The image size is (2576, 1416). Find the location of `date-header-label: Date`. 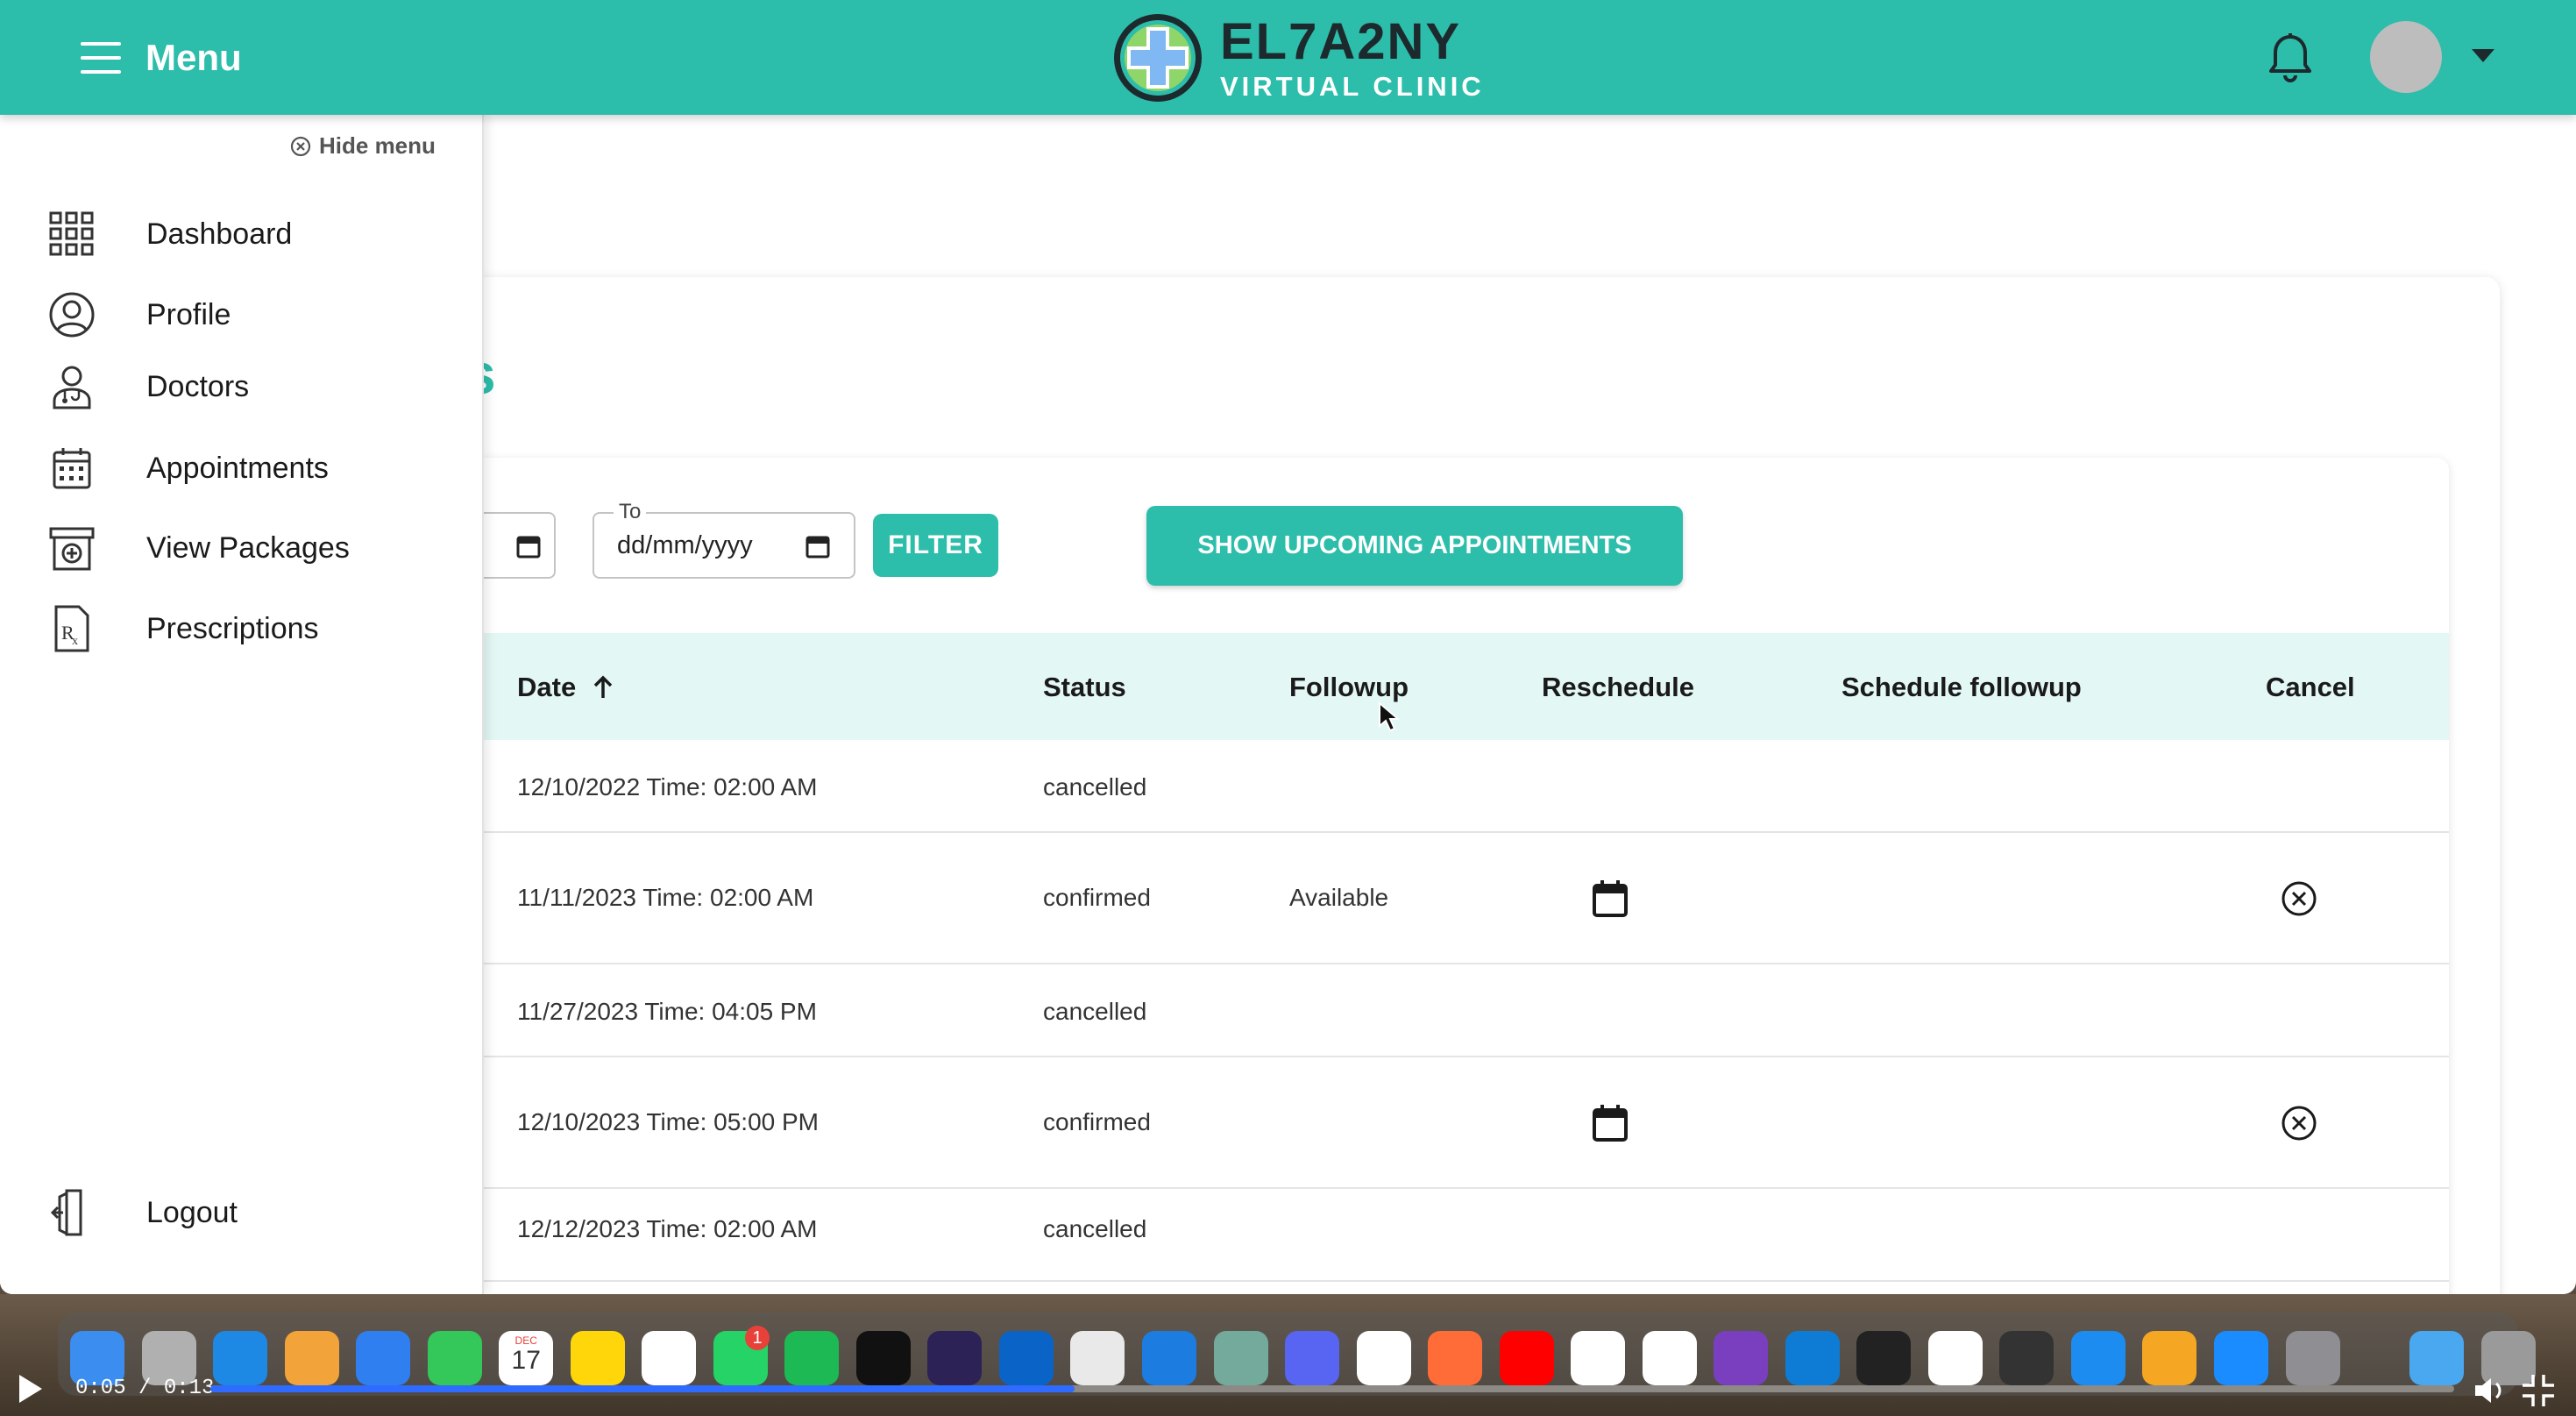

date-header-label: Date is located at coordinates (547, 687).